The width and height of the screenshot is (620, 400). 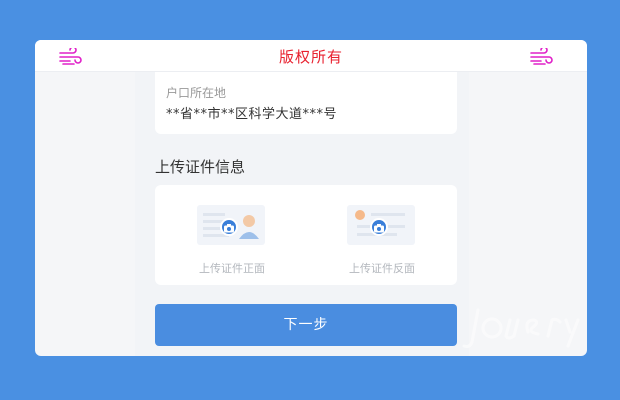 What do you see at coordinates (382, 268) in the screenshot?
I see `upload-back-label: 上传证件反面` at bounding box center [382, 268].